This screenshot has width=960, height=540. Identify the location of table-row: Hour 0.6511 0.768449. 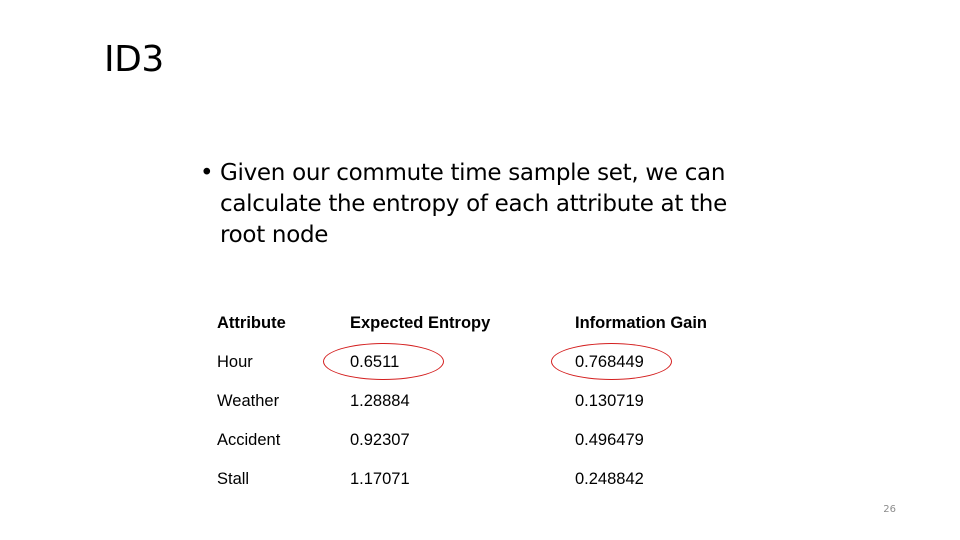
(476, 362).